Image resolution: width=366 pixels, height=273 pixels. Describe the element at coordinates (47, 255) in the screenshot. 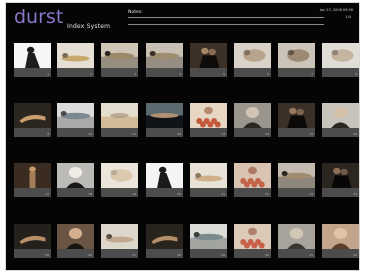

I see `frame-number: 25` at that location.